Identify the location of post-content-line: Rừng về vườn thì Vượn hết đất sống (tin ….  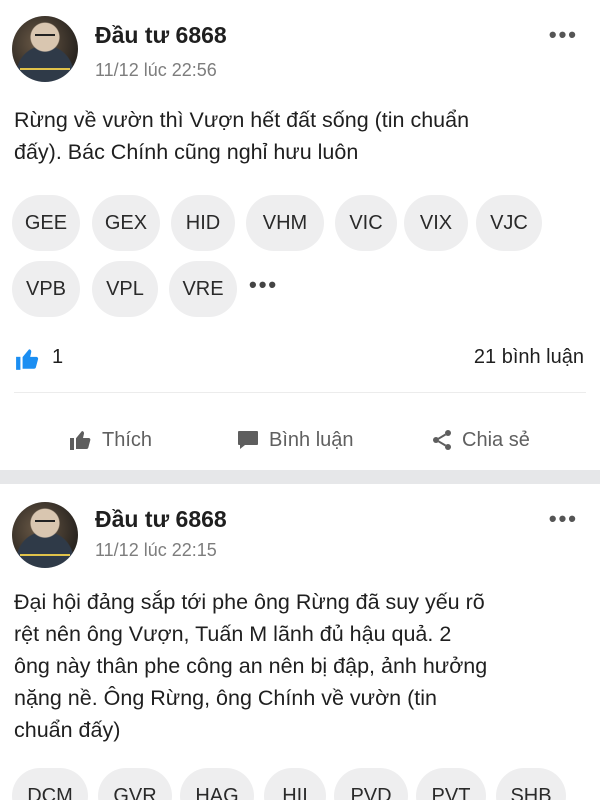
(242, 120).